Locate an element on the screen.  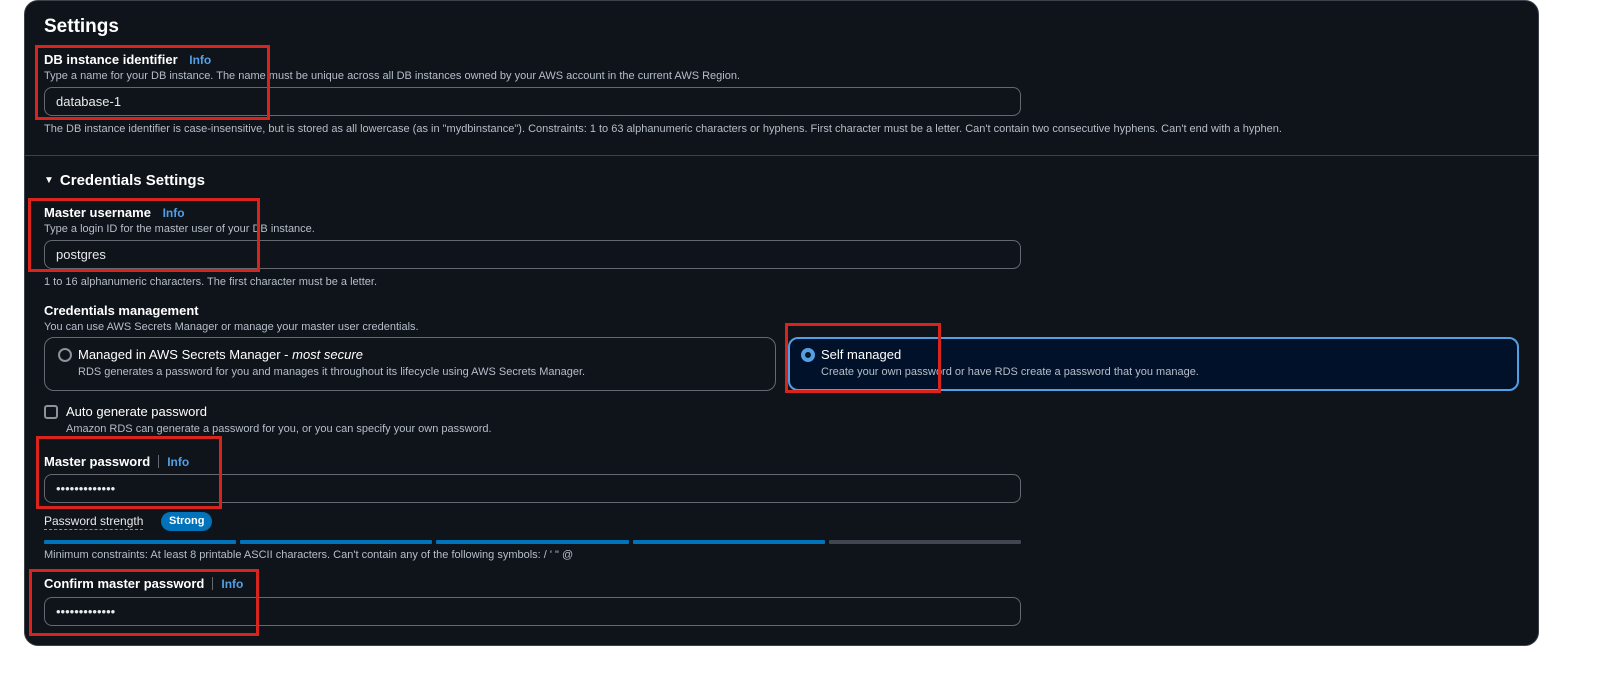
confirm-password-label: Confirm master password Info is located at coordinates (143, 583).